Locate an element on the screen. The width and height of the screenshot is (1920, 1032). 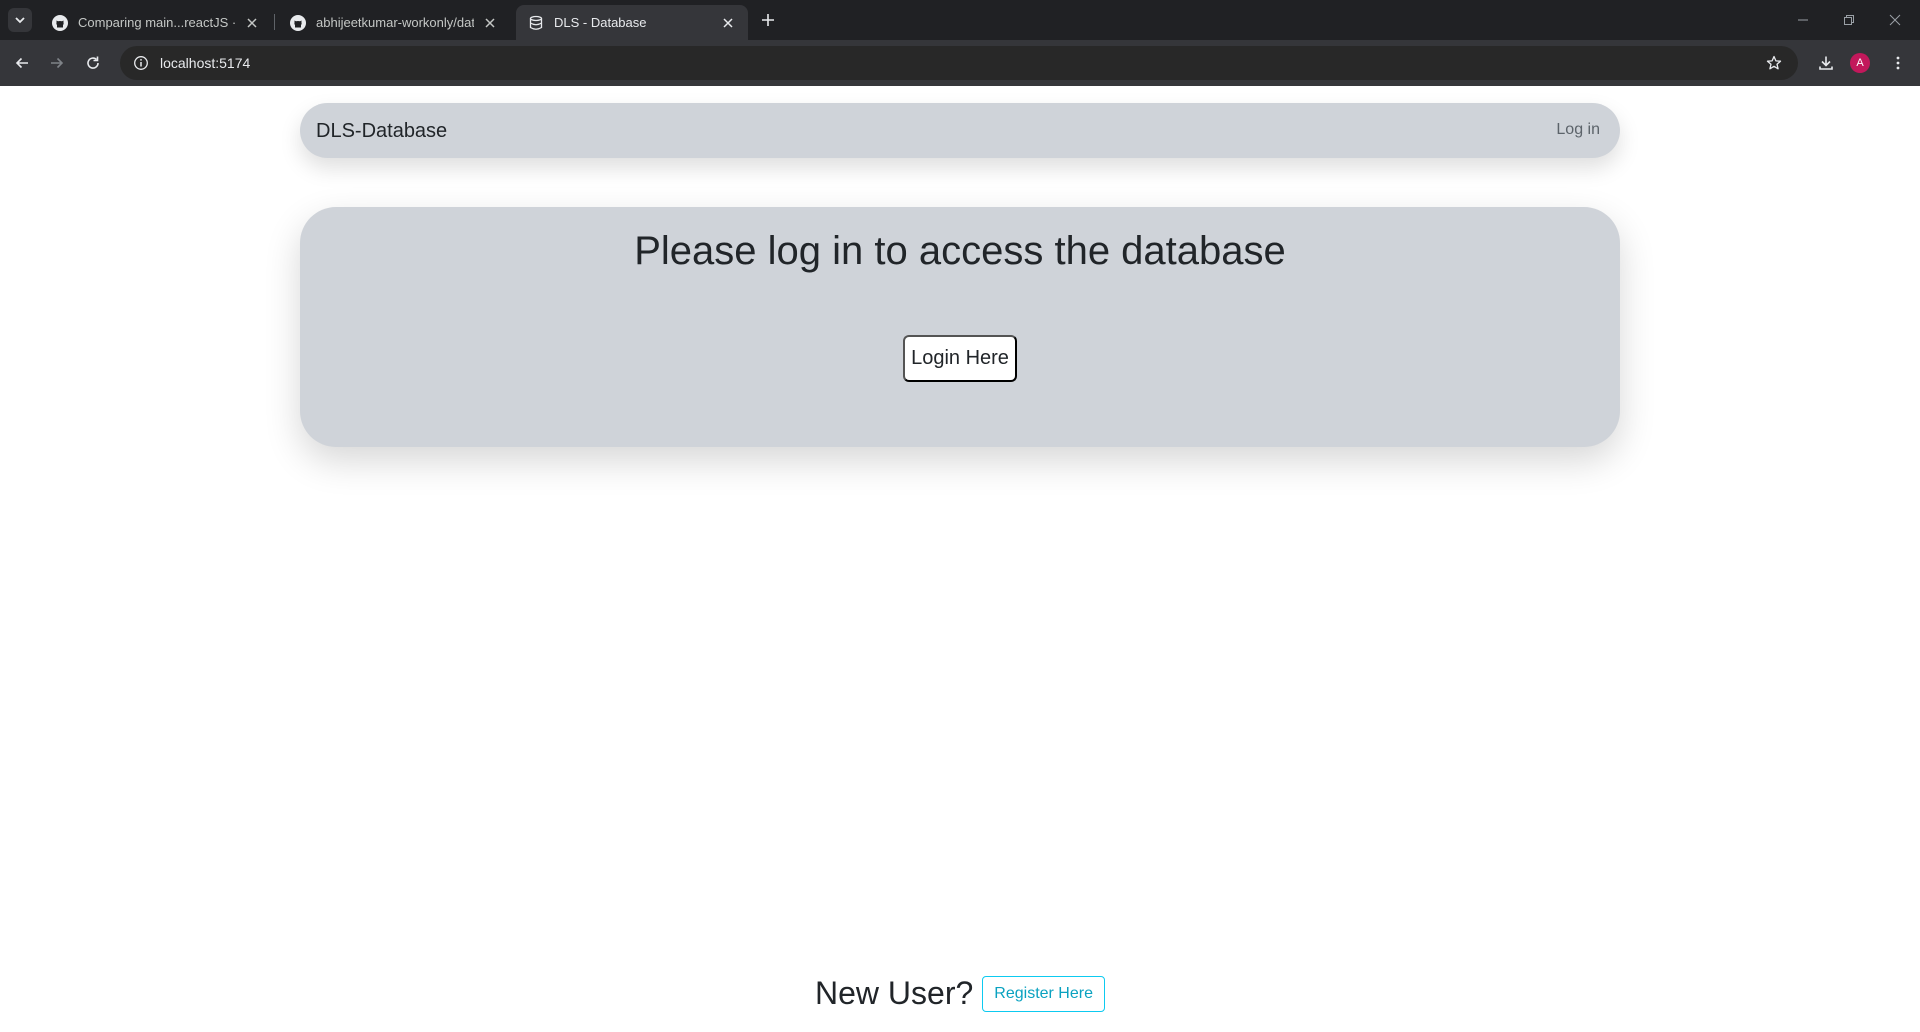
forward-button is located at coordinates (57, 63).